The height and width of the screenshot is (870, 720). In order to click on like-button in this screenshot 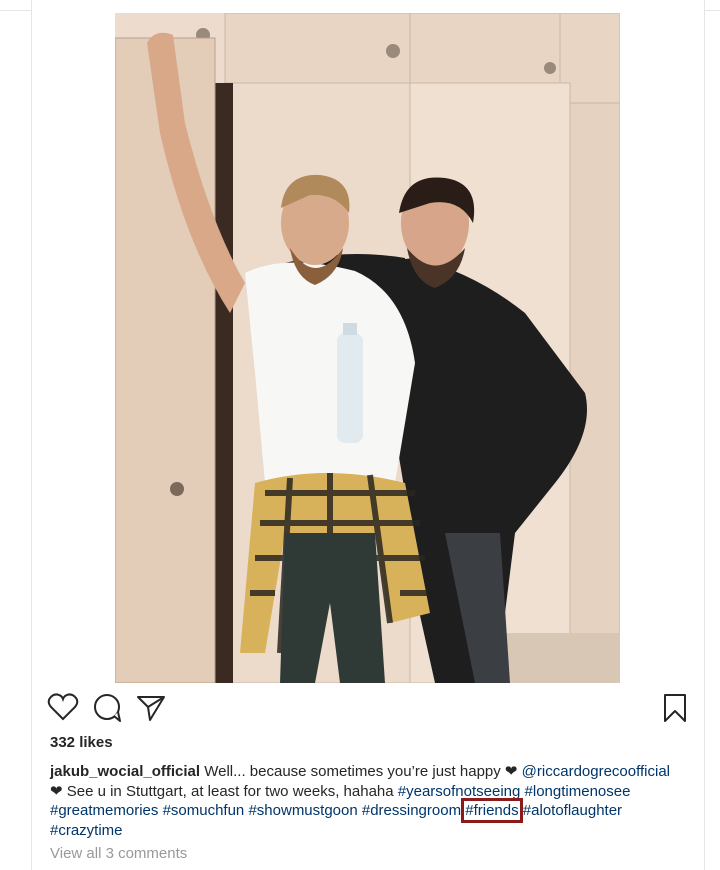, I will do `click(63, 707)`.